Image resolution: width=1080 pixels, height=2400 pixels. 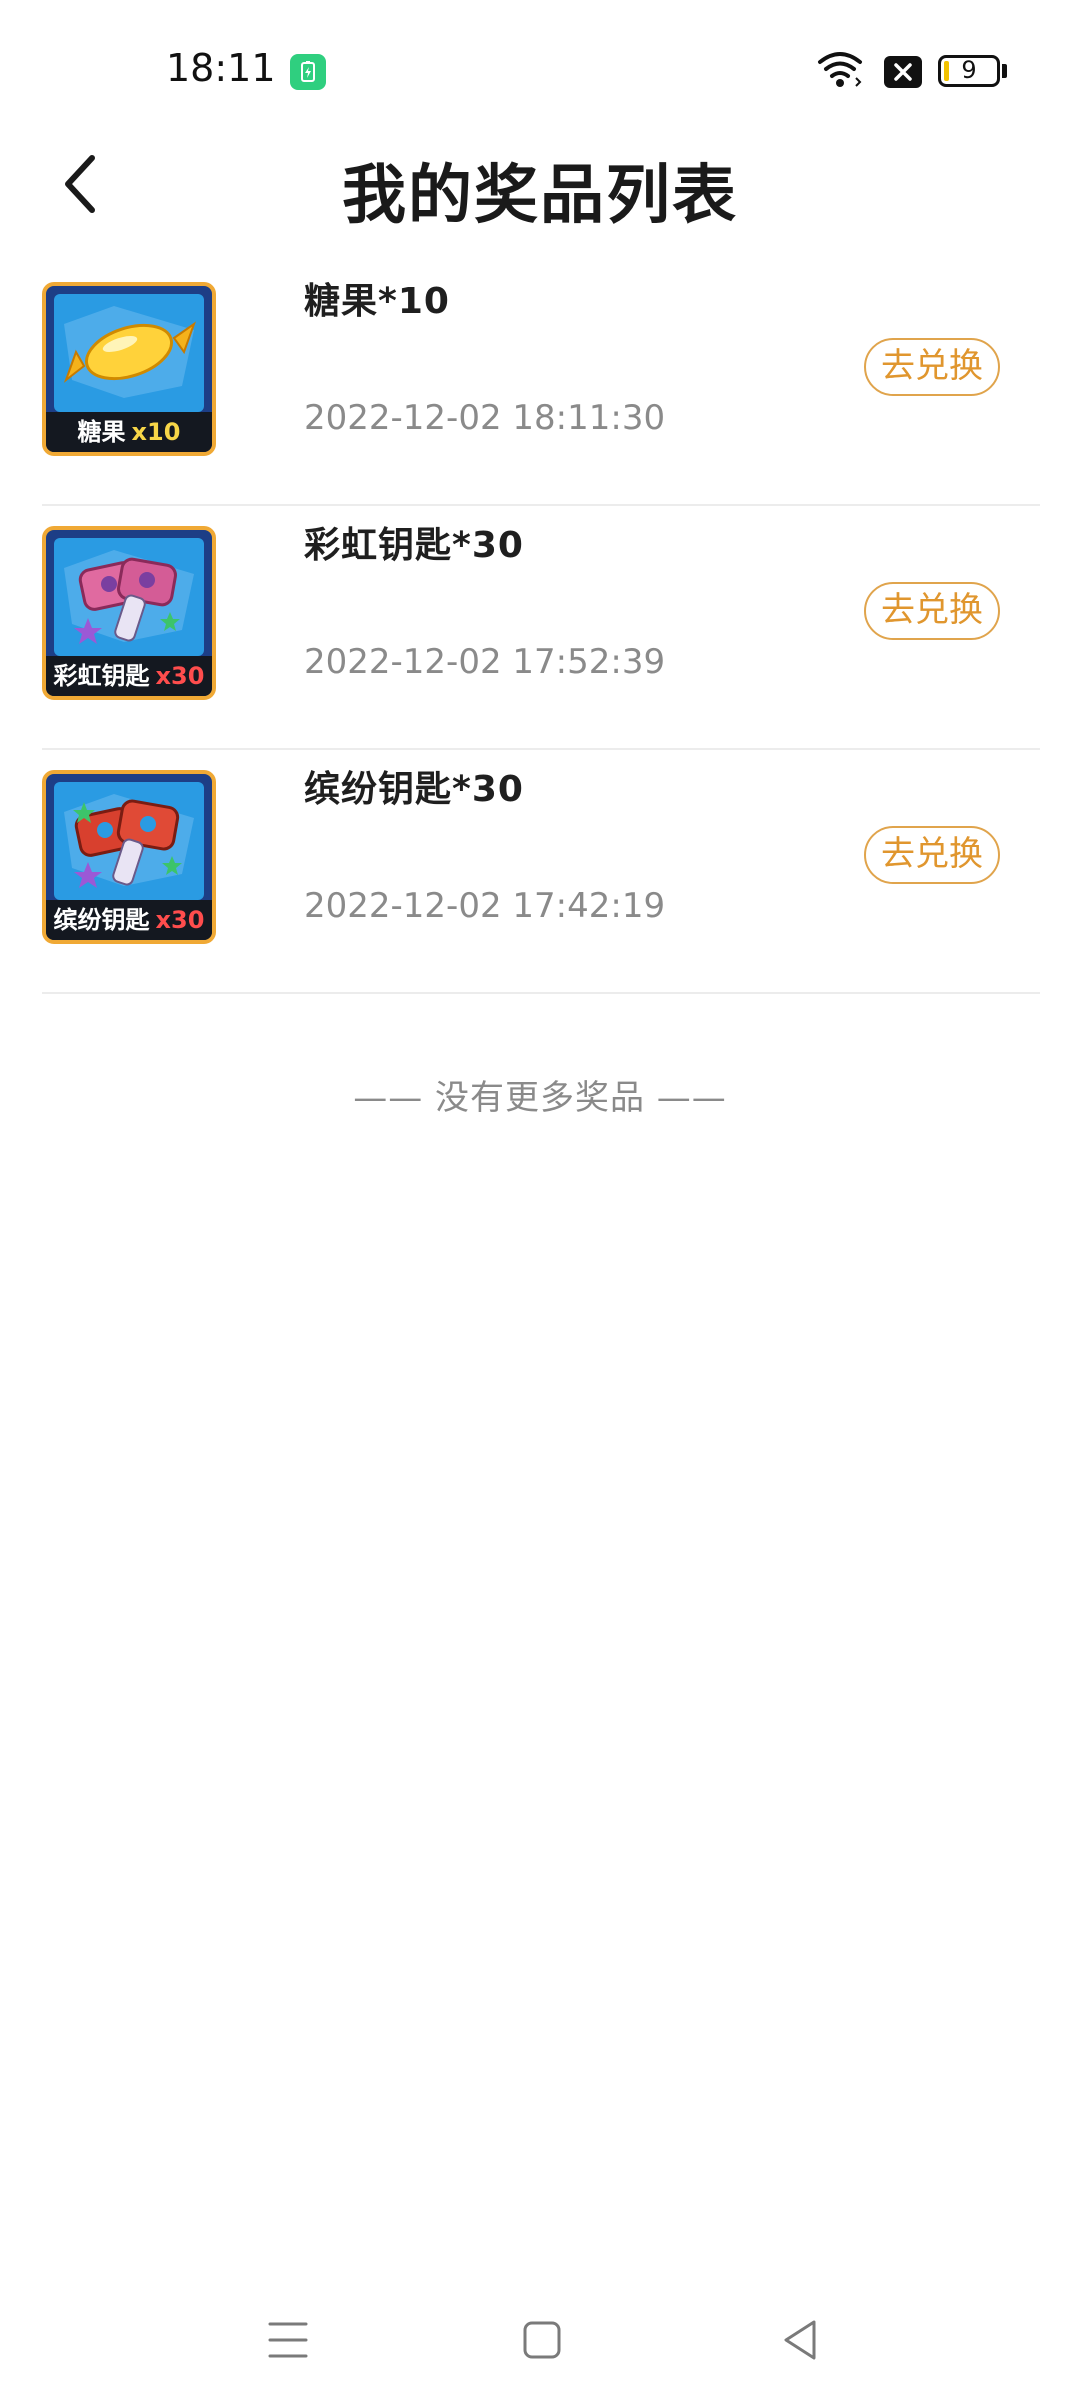 What do you see at coordinates (129, 841) in the screenshot?
I see `colorful-key-icon` at bounding box center [129, 841].